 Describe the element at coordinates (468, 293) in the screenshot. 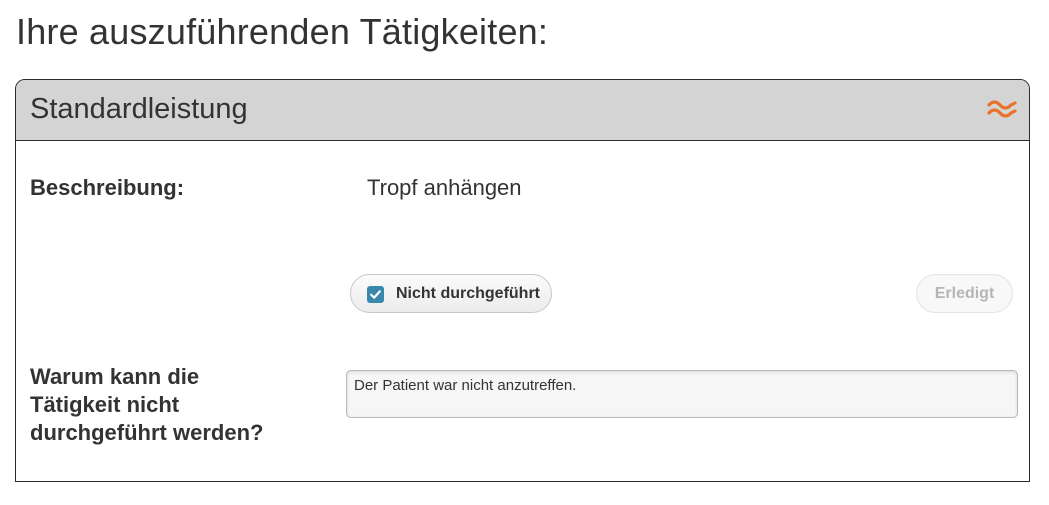

I see `not-done-label: Nicht durchgeführt` at that location.